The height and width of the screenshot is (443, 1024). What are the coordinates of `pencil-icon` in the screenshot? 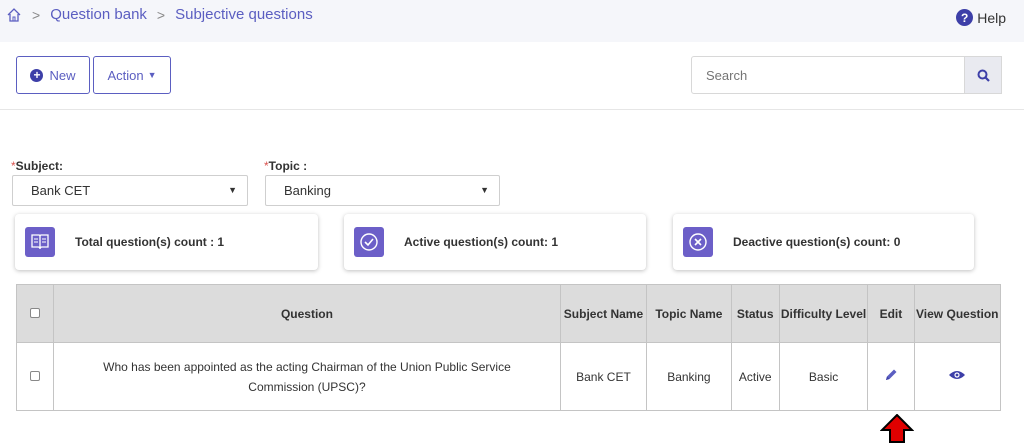 It's located at (891, 374).